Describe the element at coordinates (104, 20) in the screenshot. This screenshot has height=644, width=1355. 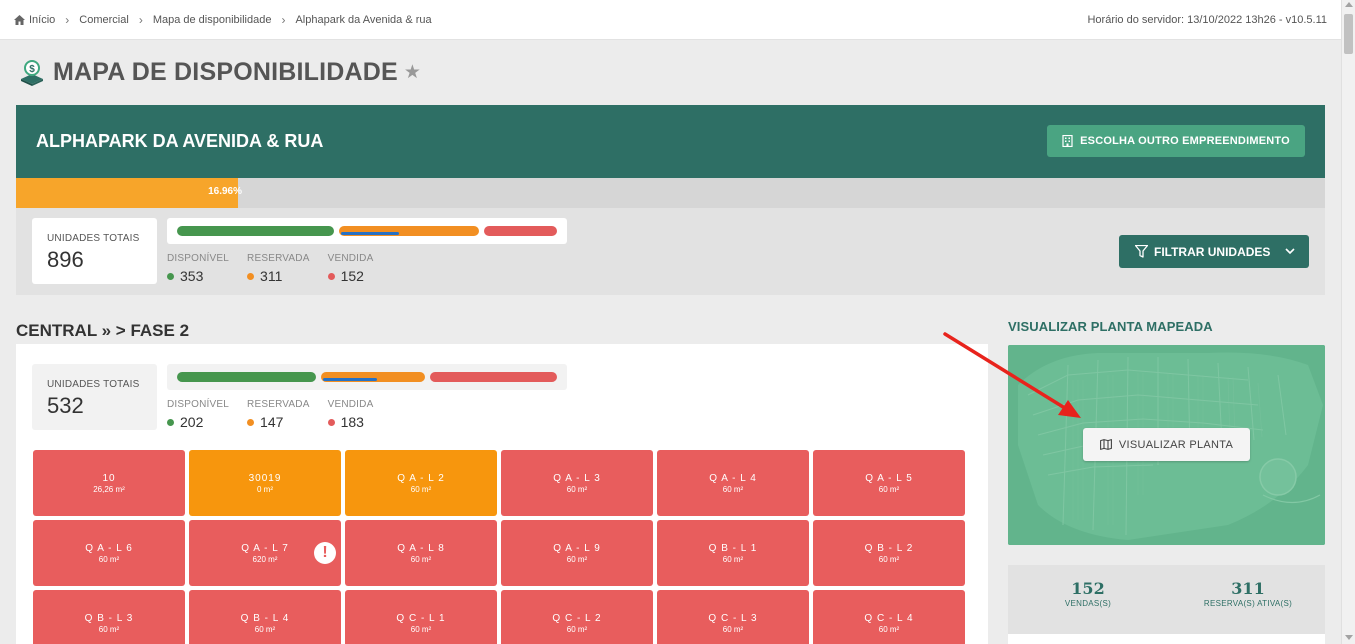
I see `breadcrumb-comercial: Comercial` at that location.